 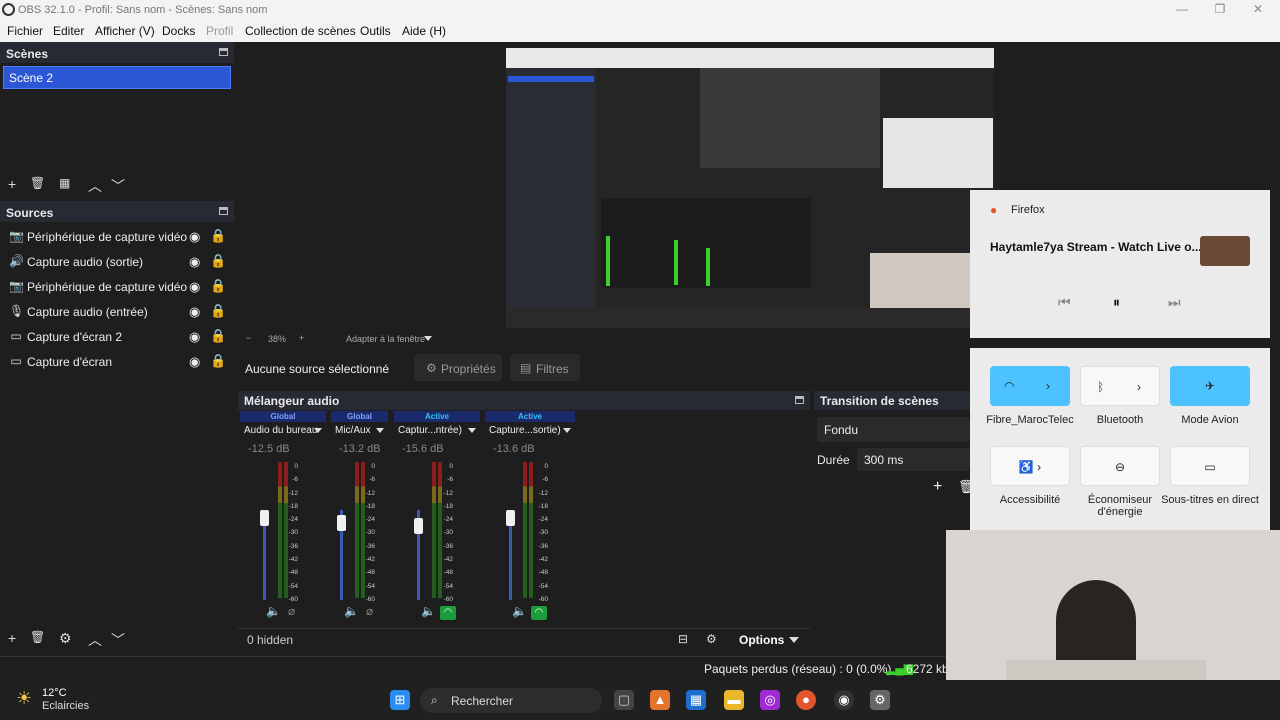 I want to click on app-icon: ◎, so click(x=770, y=700).